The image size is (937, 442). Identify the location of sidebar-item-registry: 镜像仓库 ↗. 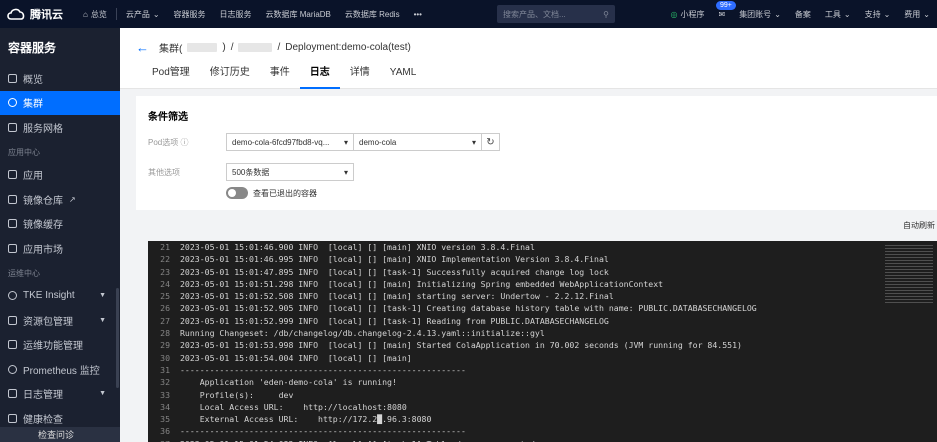
(60, 199).